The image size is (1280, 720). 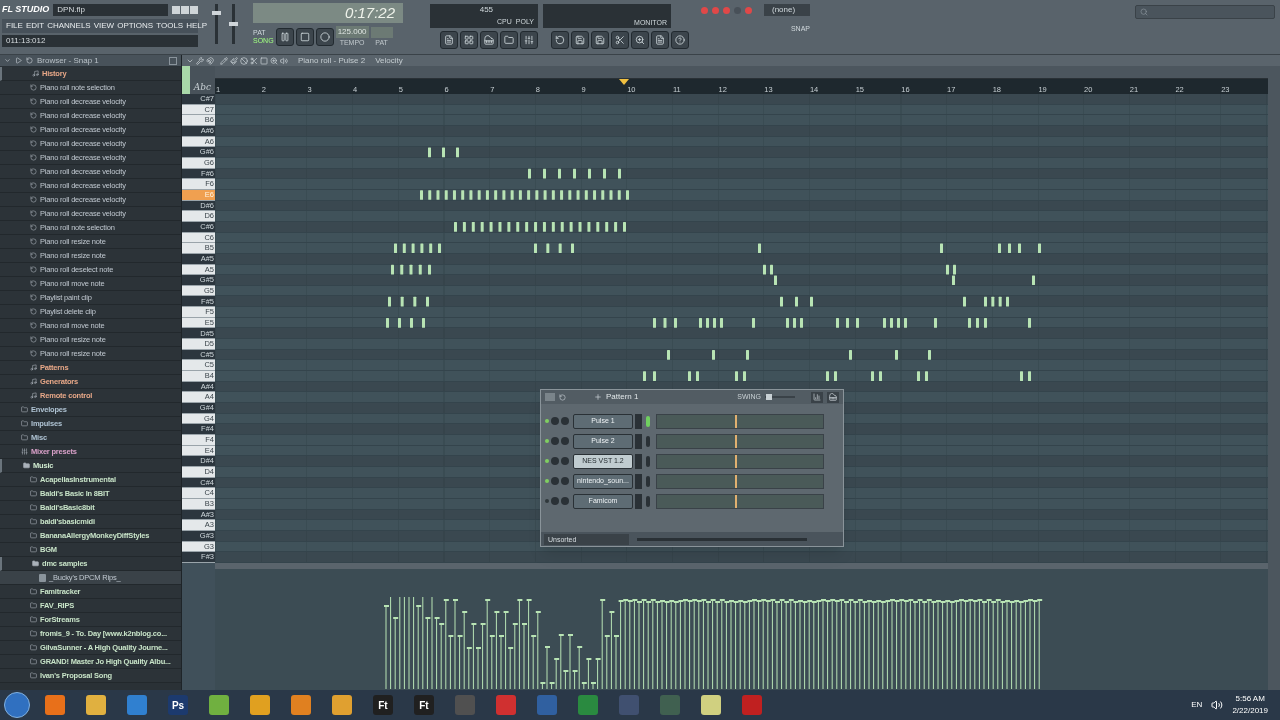 I want to click on help-button, so click(x=680, y=40).